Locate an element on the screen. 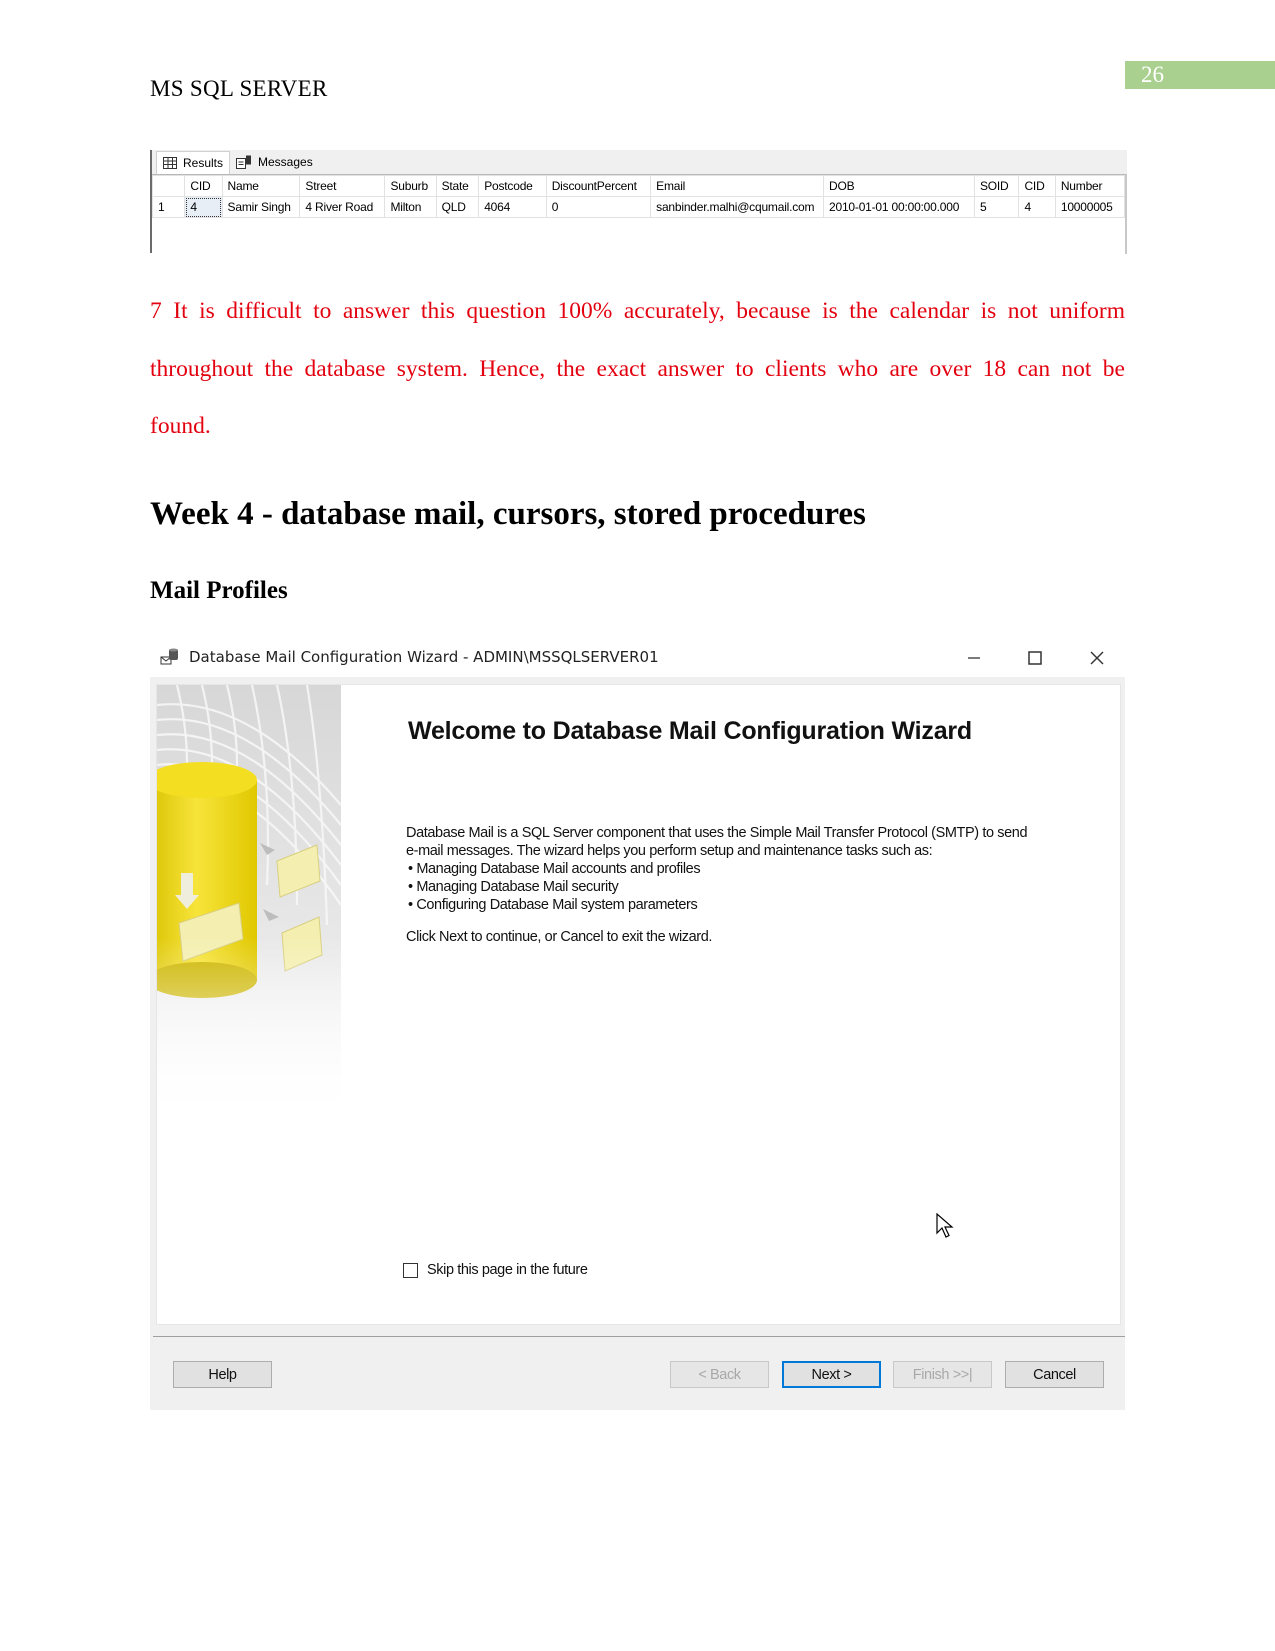 Image resolution: width=1275 pixels, height=1651 pixels. answer-7-line-3: found. is located at coordinates (180, 426).